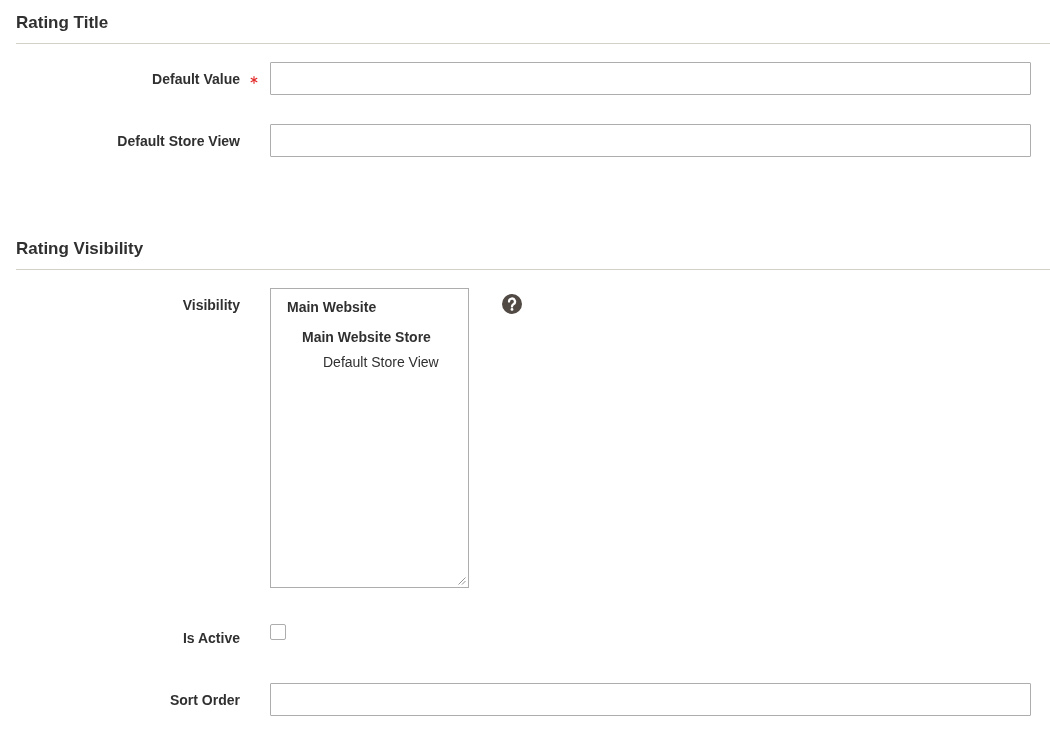  Describe the element at coordinates (366, 337) in the screenshot. I see `option-group-label: Main Website Store` at that location.